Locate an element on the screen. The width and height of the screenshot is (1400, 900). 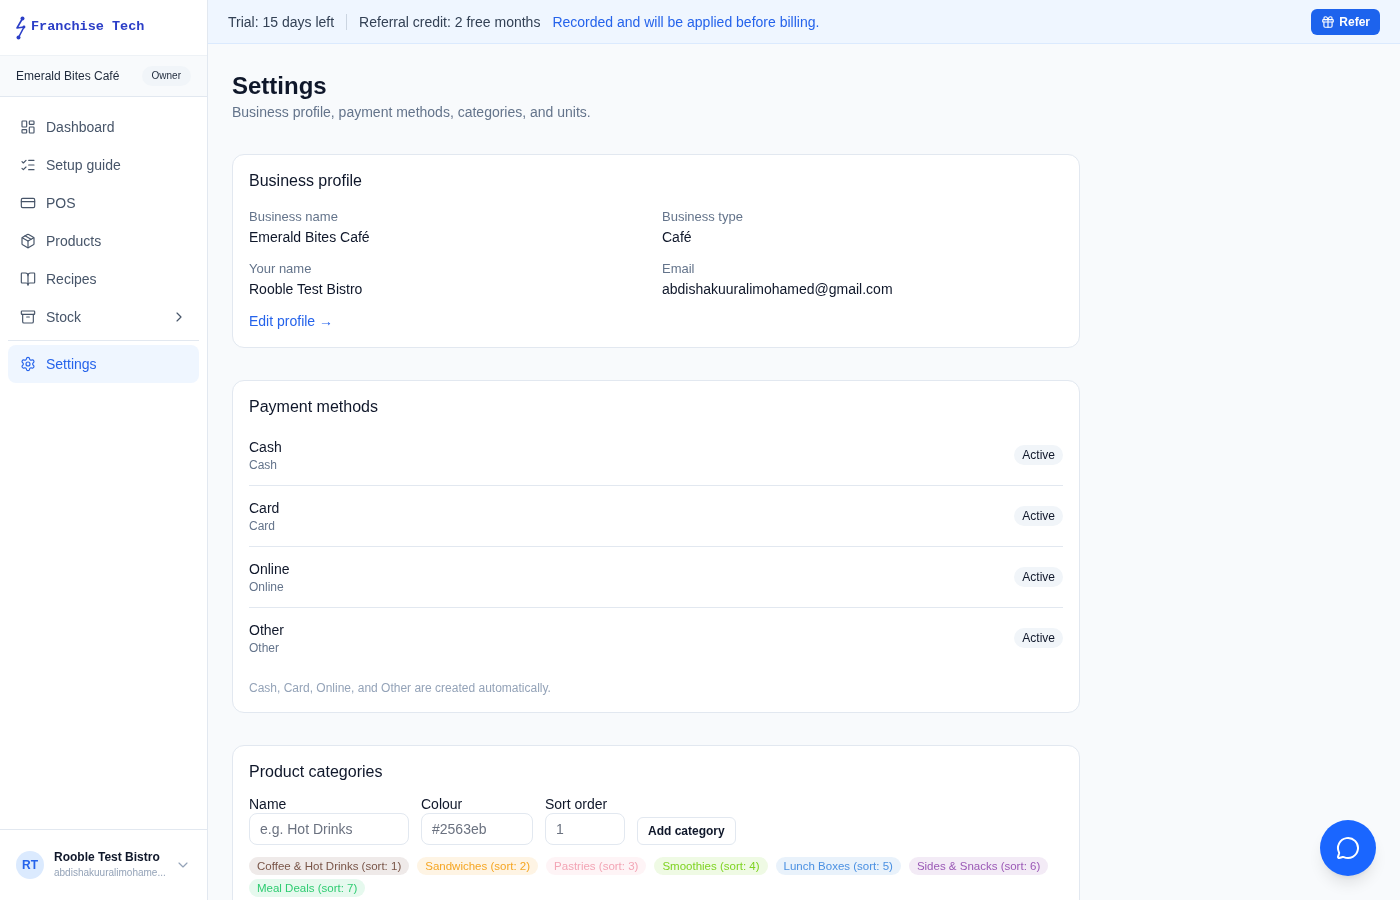
category-tag: Smoothies (sort: 4) is located at coordinates (711, 866).